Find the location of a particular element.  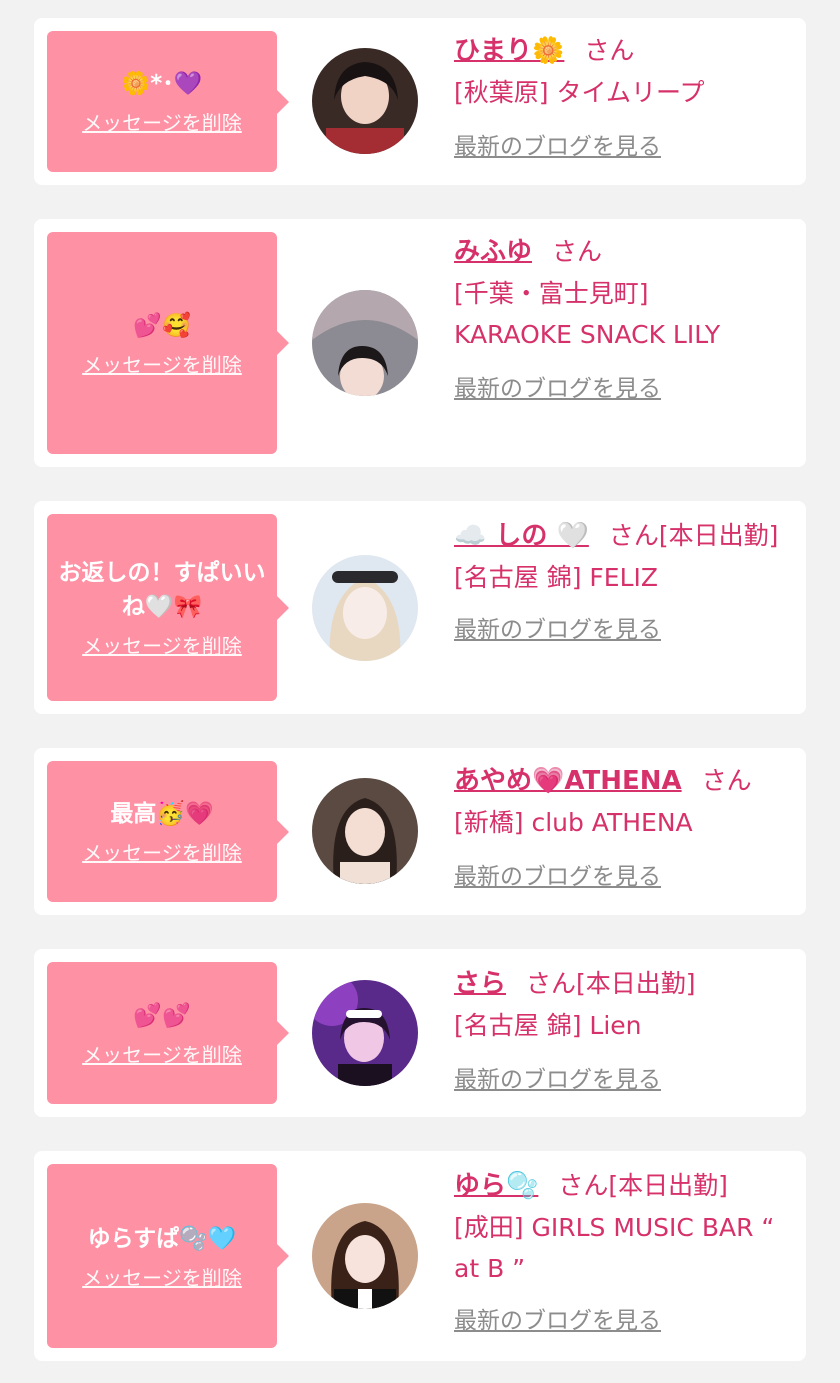

cast-info: さら さん[本日出勤] [名古屋 錦] Lien 最新のブログを見る is located at coordinates (620, 1032).